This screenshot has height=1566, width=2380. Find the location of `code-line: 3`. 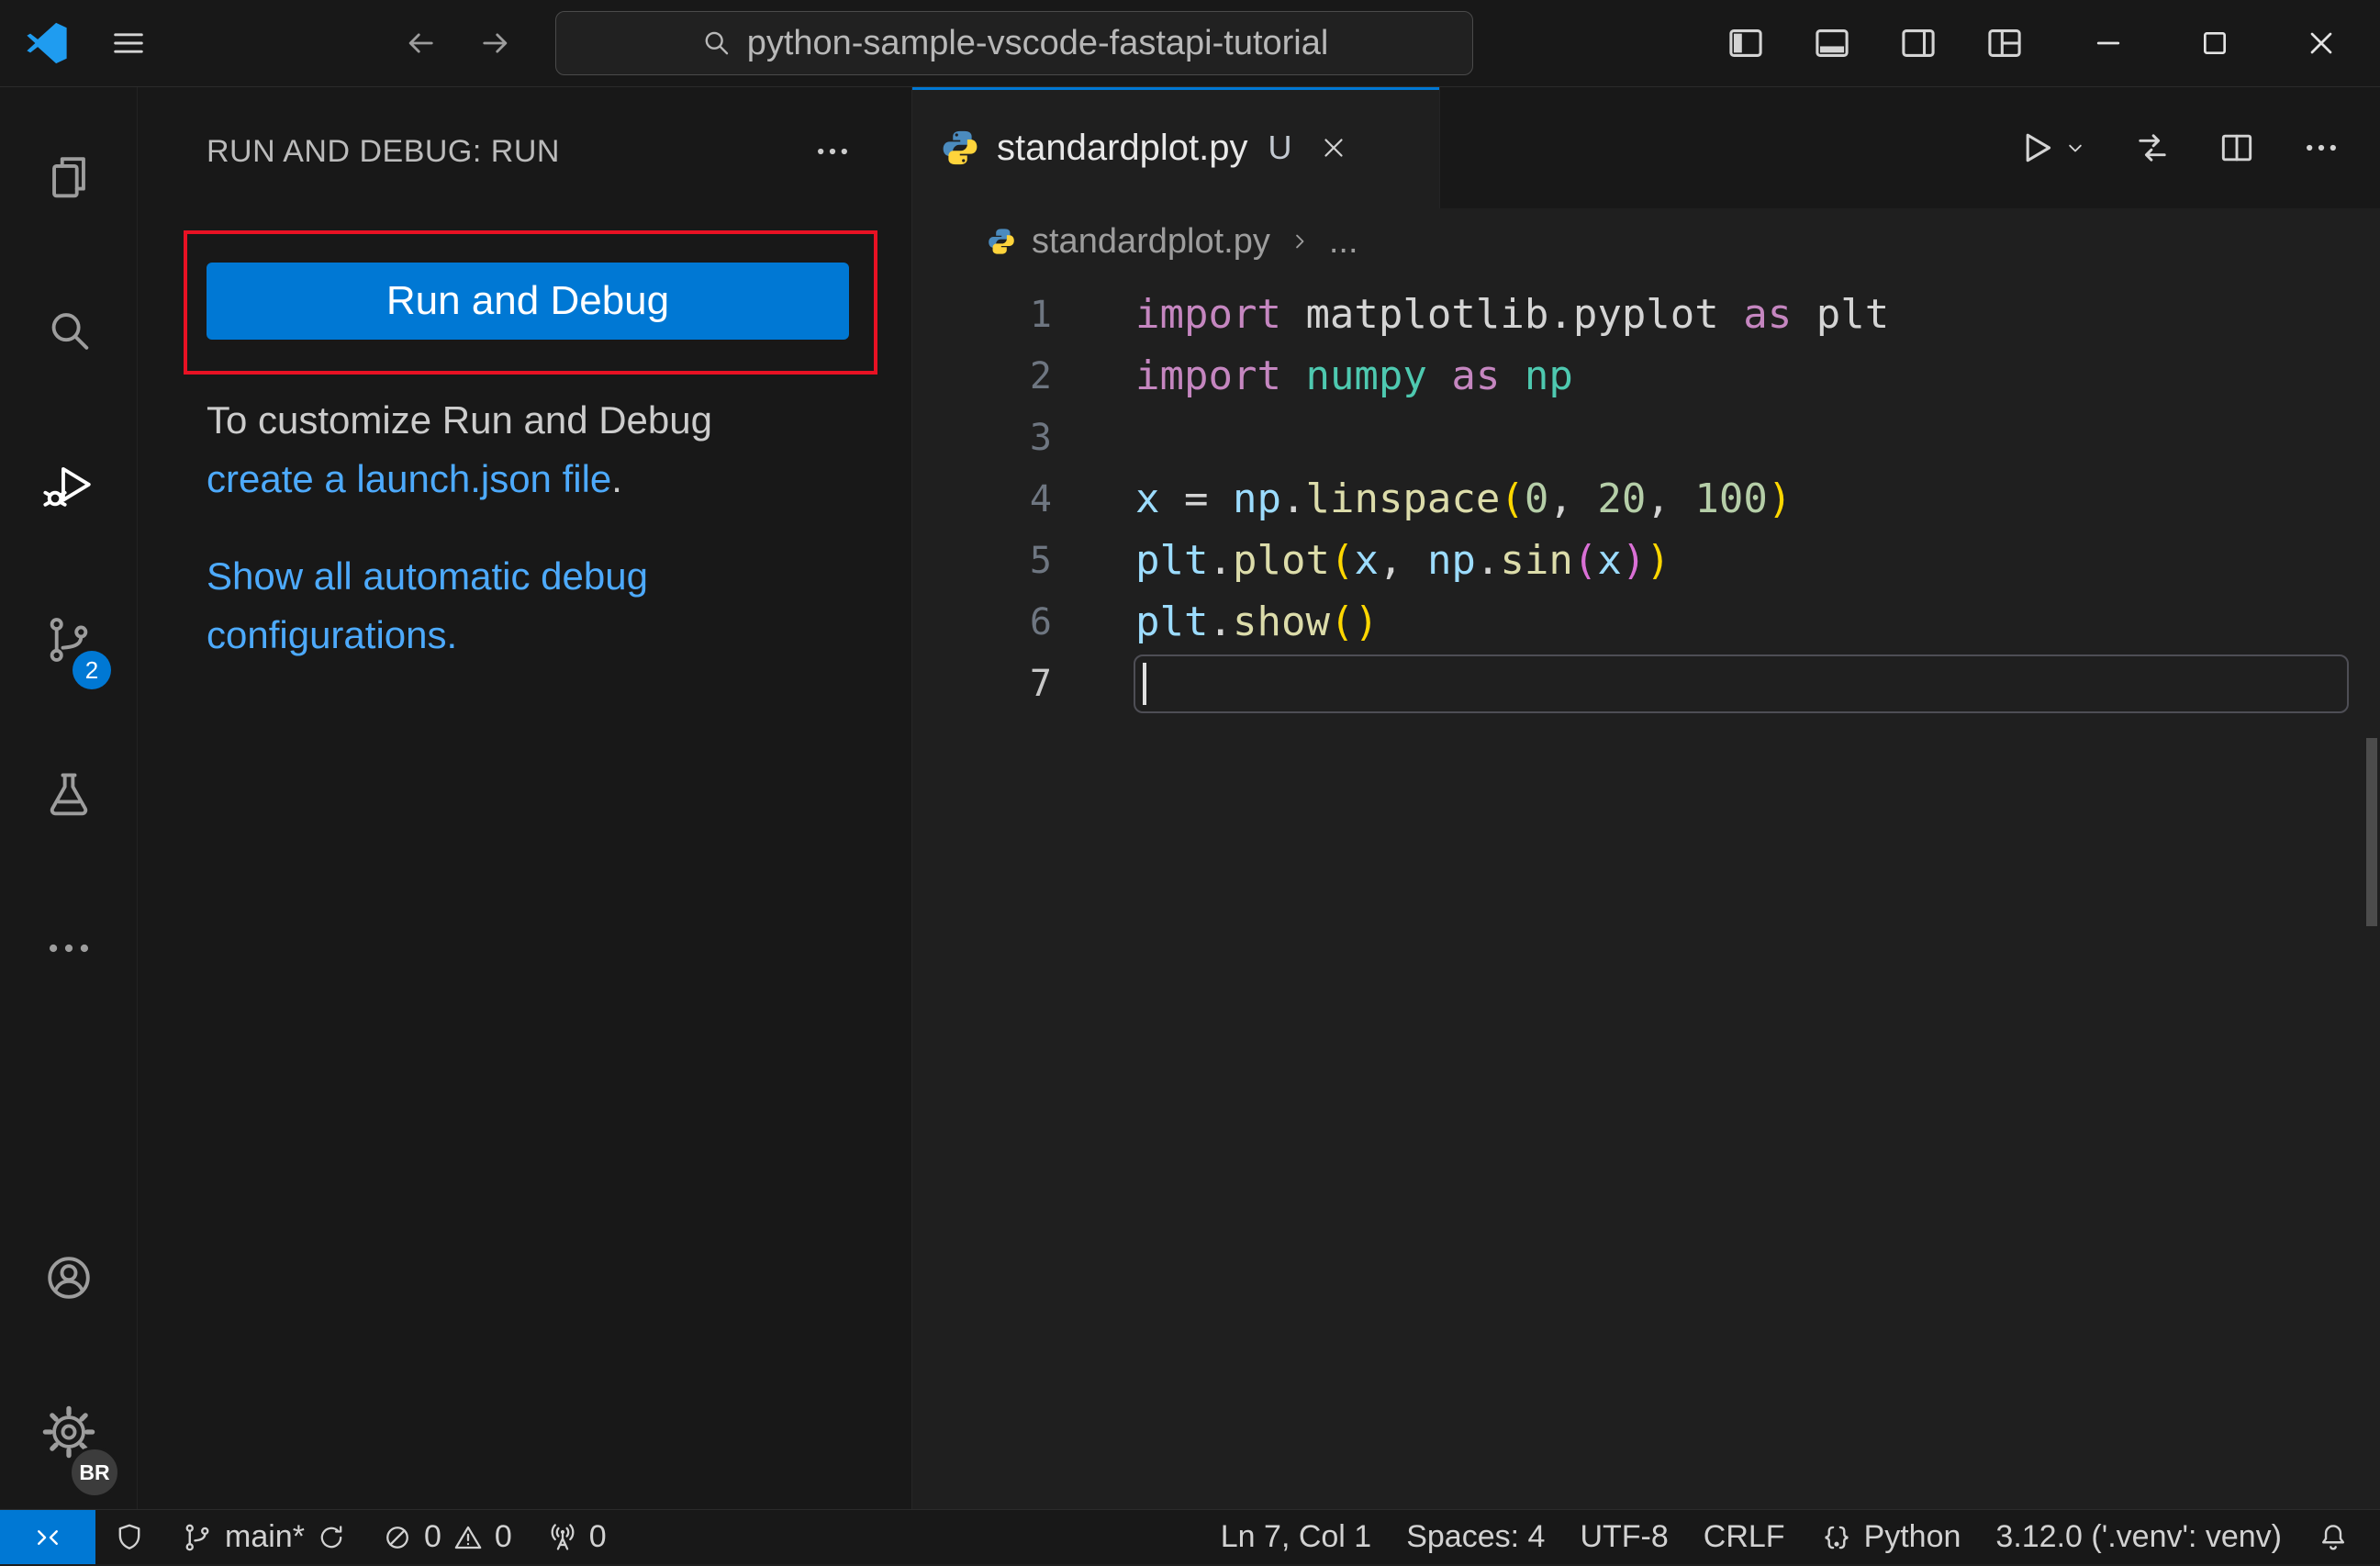

code-line: 3 is located at coordinates (1646, 437).